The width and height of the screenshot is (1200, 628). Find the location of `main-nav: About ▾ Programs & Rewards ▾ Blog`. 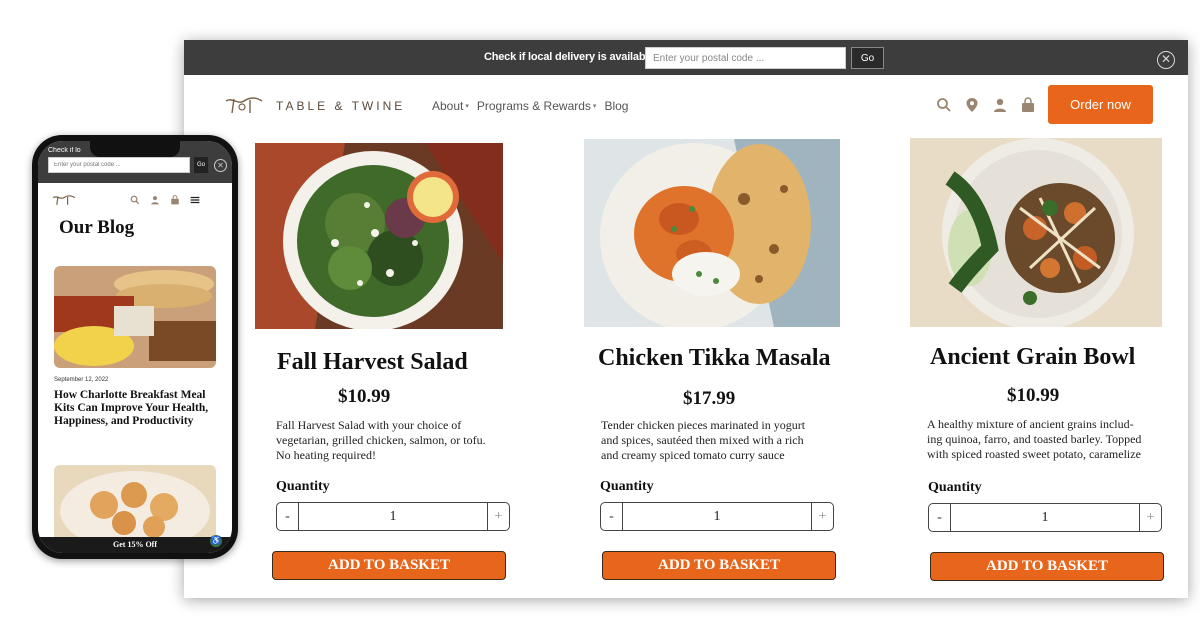

main-nav: About ▾ Programs & Rewards ▾ Blog is located at coordinates (530, 106).